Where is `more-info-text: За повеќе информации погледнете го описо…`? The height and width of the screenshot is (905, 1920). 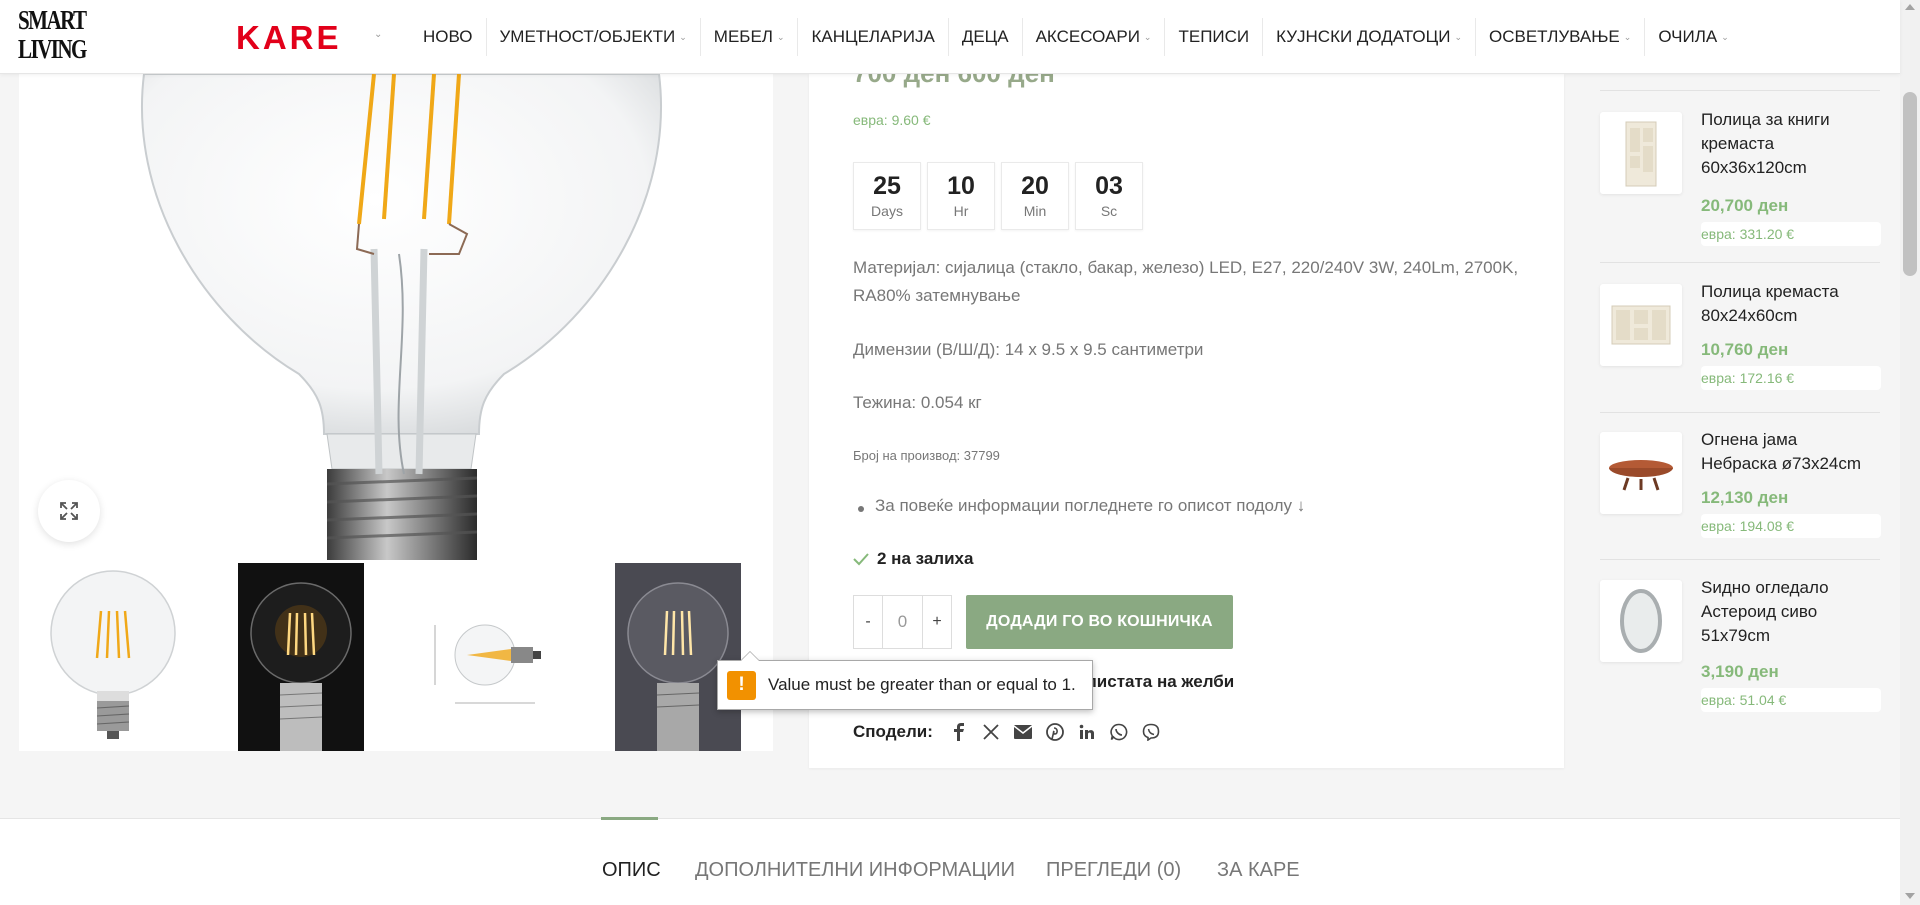 more-info-text: За повеќе информации погледнете го описо… is located at coordinates (1090, 505).